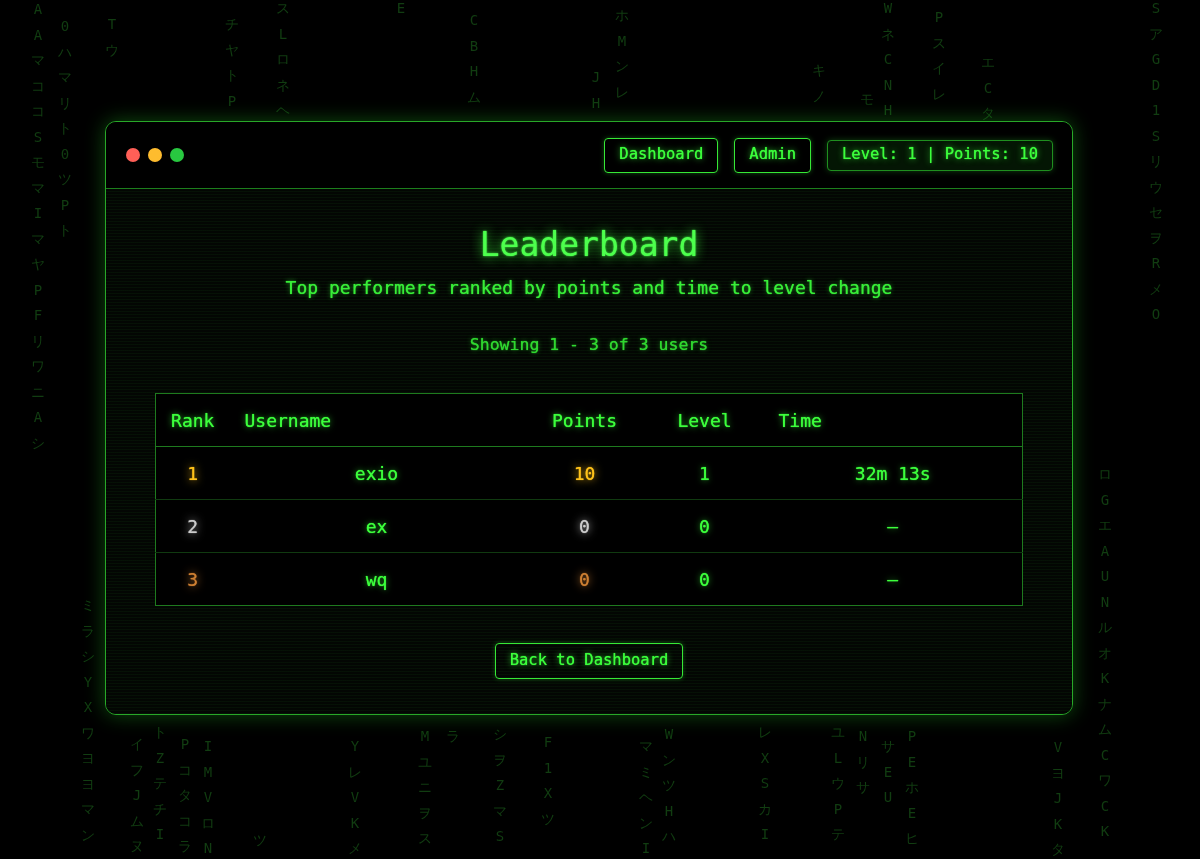 The height and width of the screenshot is (859, 1200). I want to click on matrix-rain-text: Tウ, so click(112, 37).